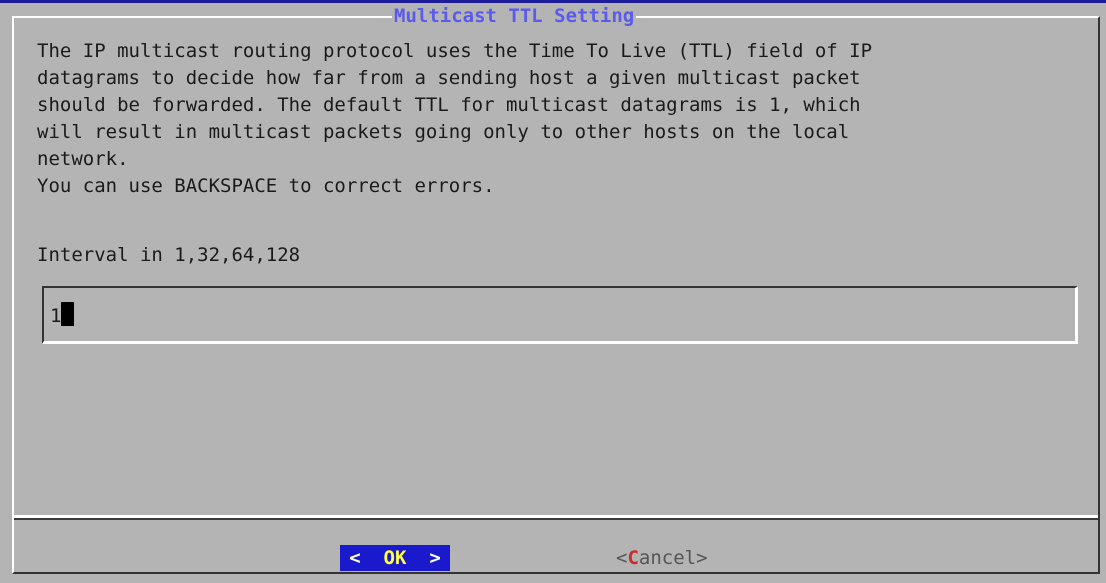  I want to click on cancel-close-bracket: >, so click(702, 558).